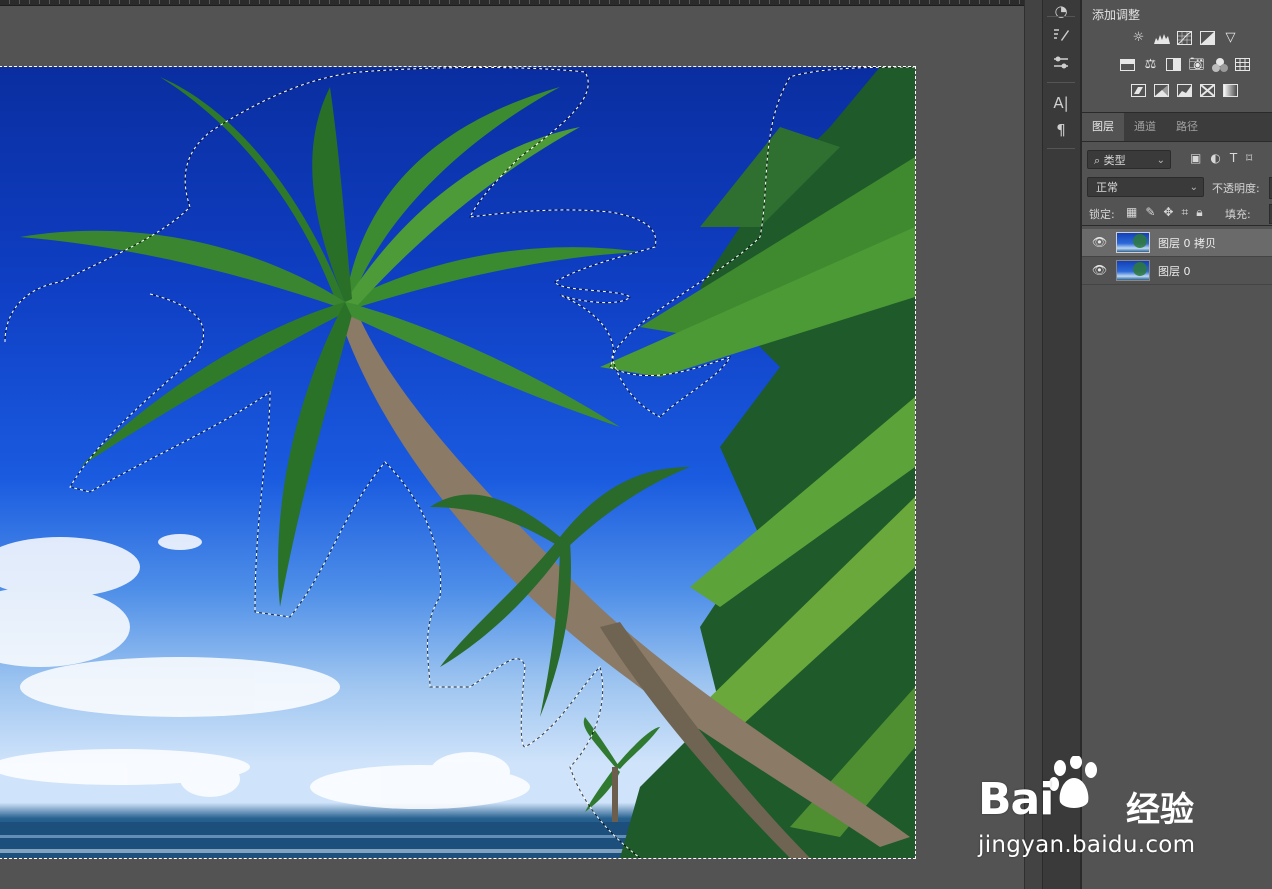  I want to click on layer-row-base: 👁︎ 图层 0, so click(1177, 271).